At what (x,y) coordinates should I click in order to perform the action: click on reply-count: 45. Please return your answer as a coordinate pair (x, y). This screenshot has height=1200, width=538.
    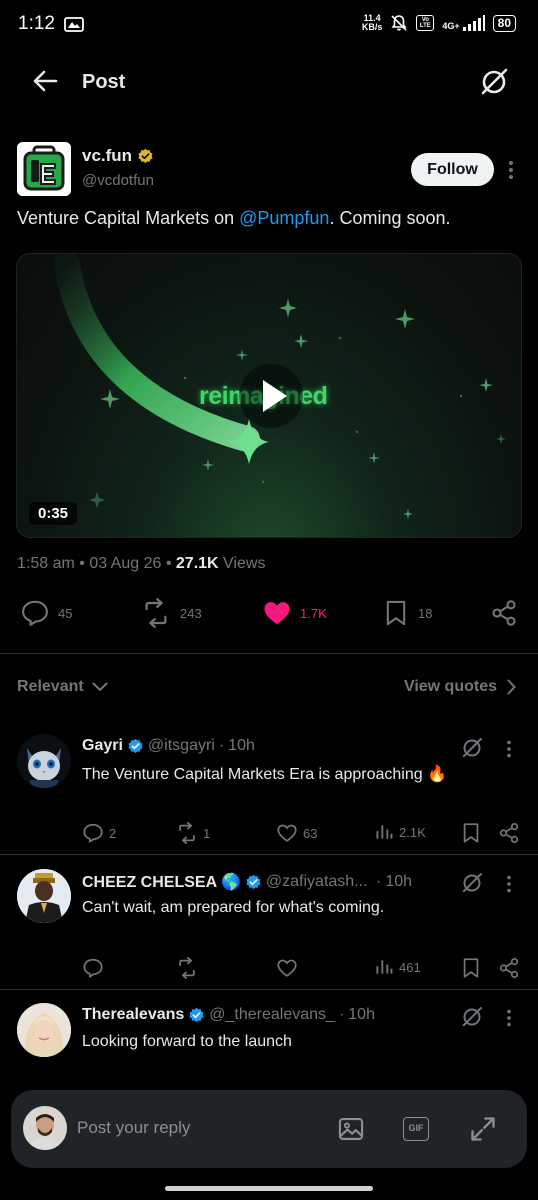
    Looking at the image, I should click on (65, 613).